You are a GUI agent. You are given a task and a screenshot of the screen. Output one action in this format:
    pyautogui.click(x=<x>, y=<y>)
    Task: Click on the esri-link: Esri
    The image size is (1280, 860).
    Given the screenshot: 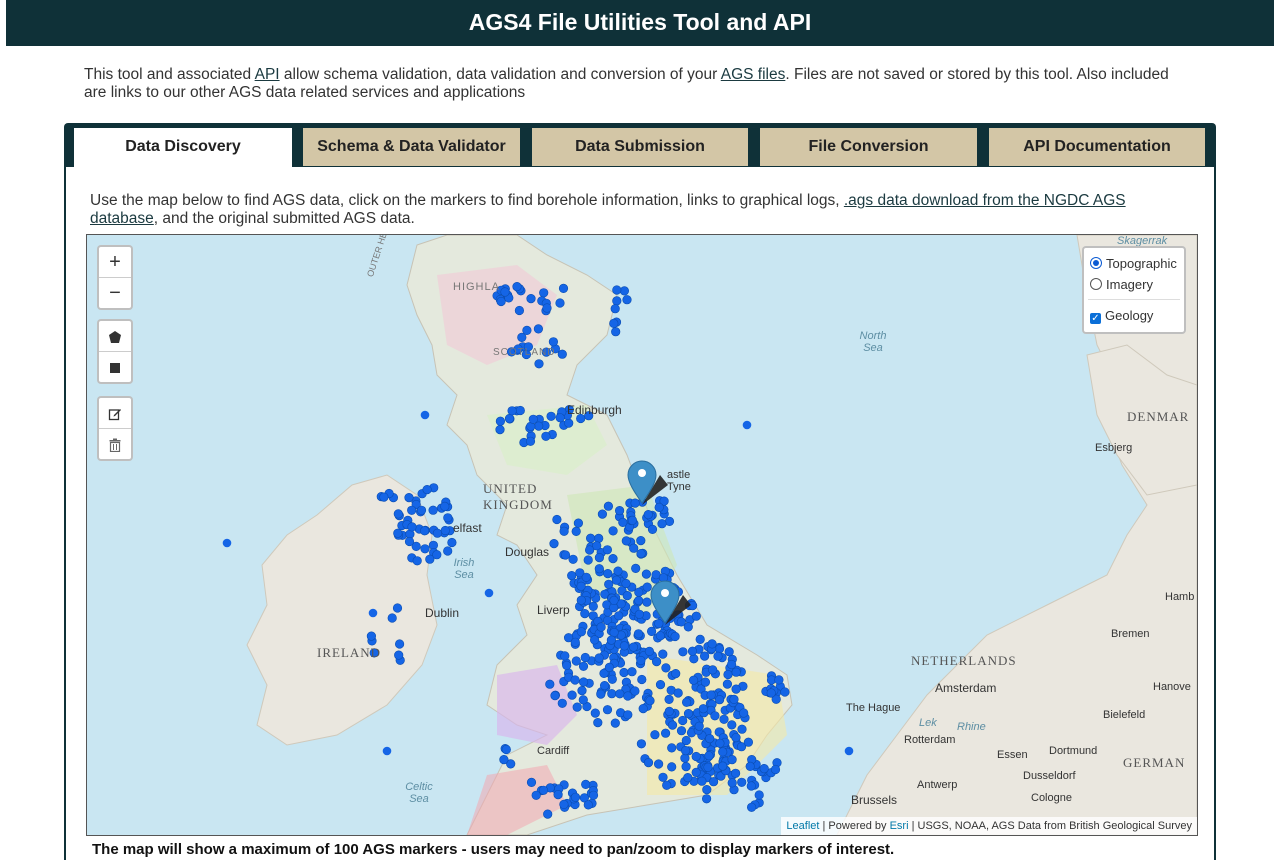 What is the action you would take?
    pyautogui.click(x=899, y=826)
    